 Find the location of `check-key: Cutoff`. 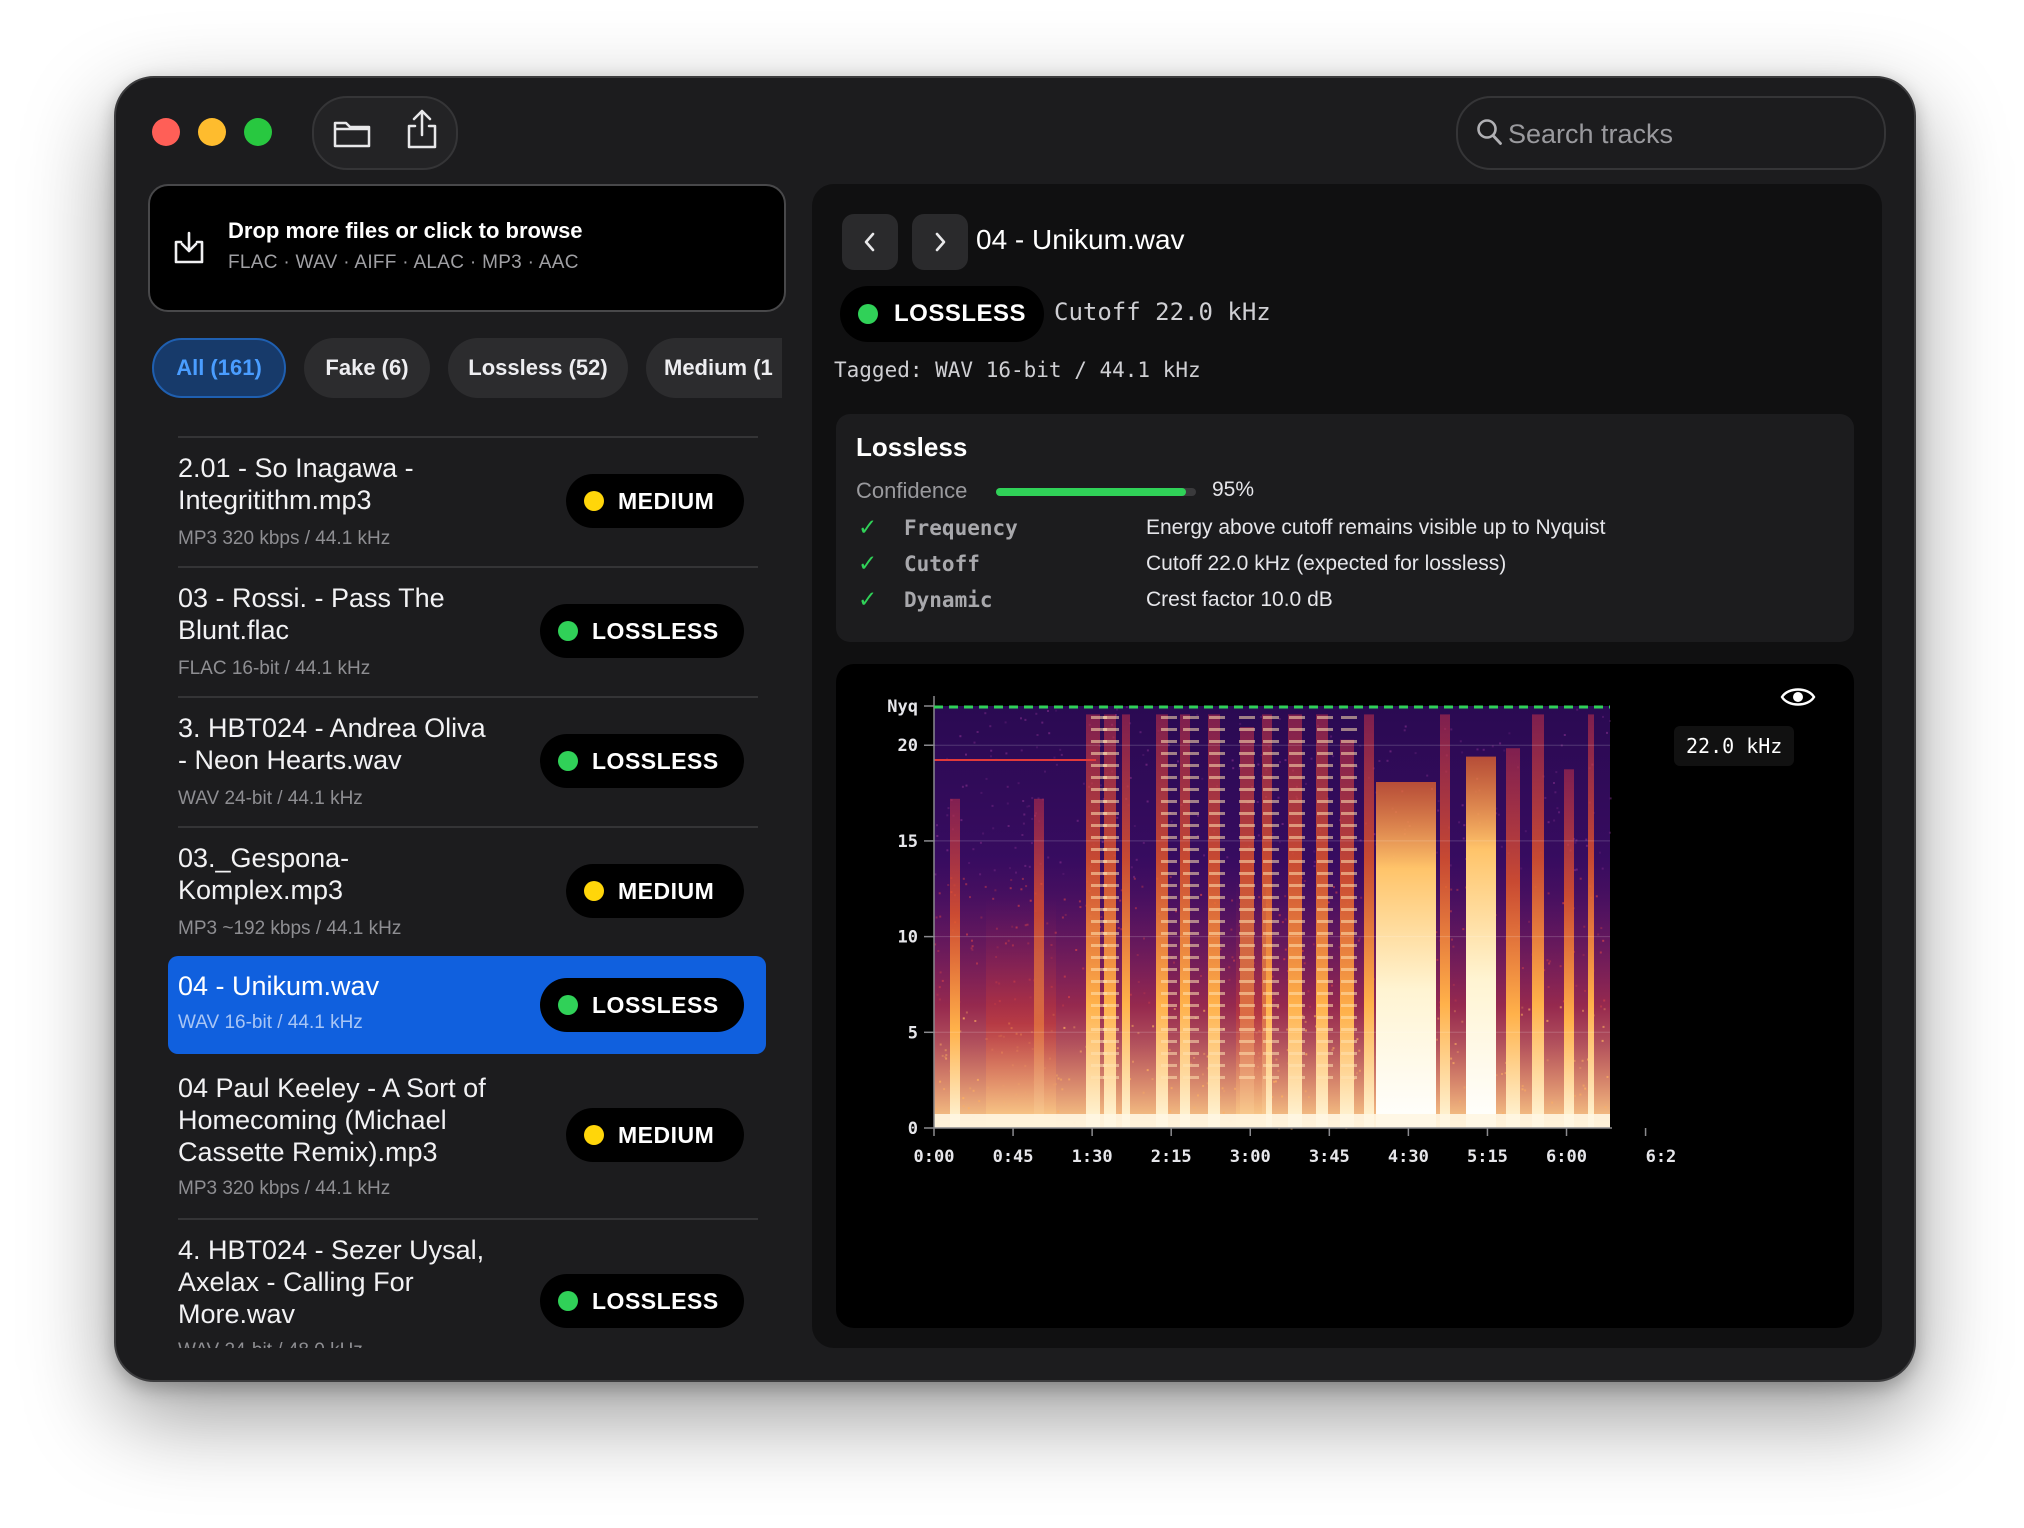

check-key: Cutoff is located at coordinates (942, 564).